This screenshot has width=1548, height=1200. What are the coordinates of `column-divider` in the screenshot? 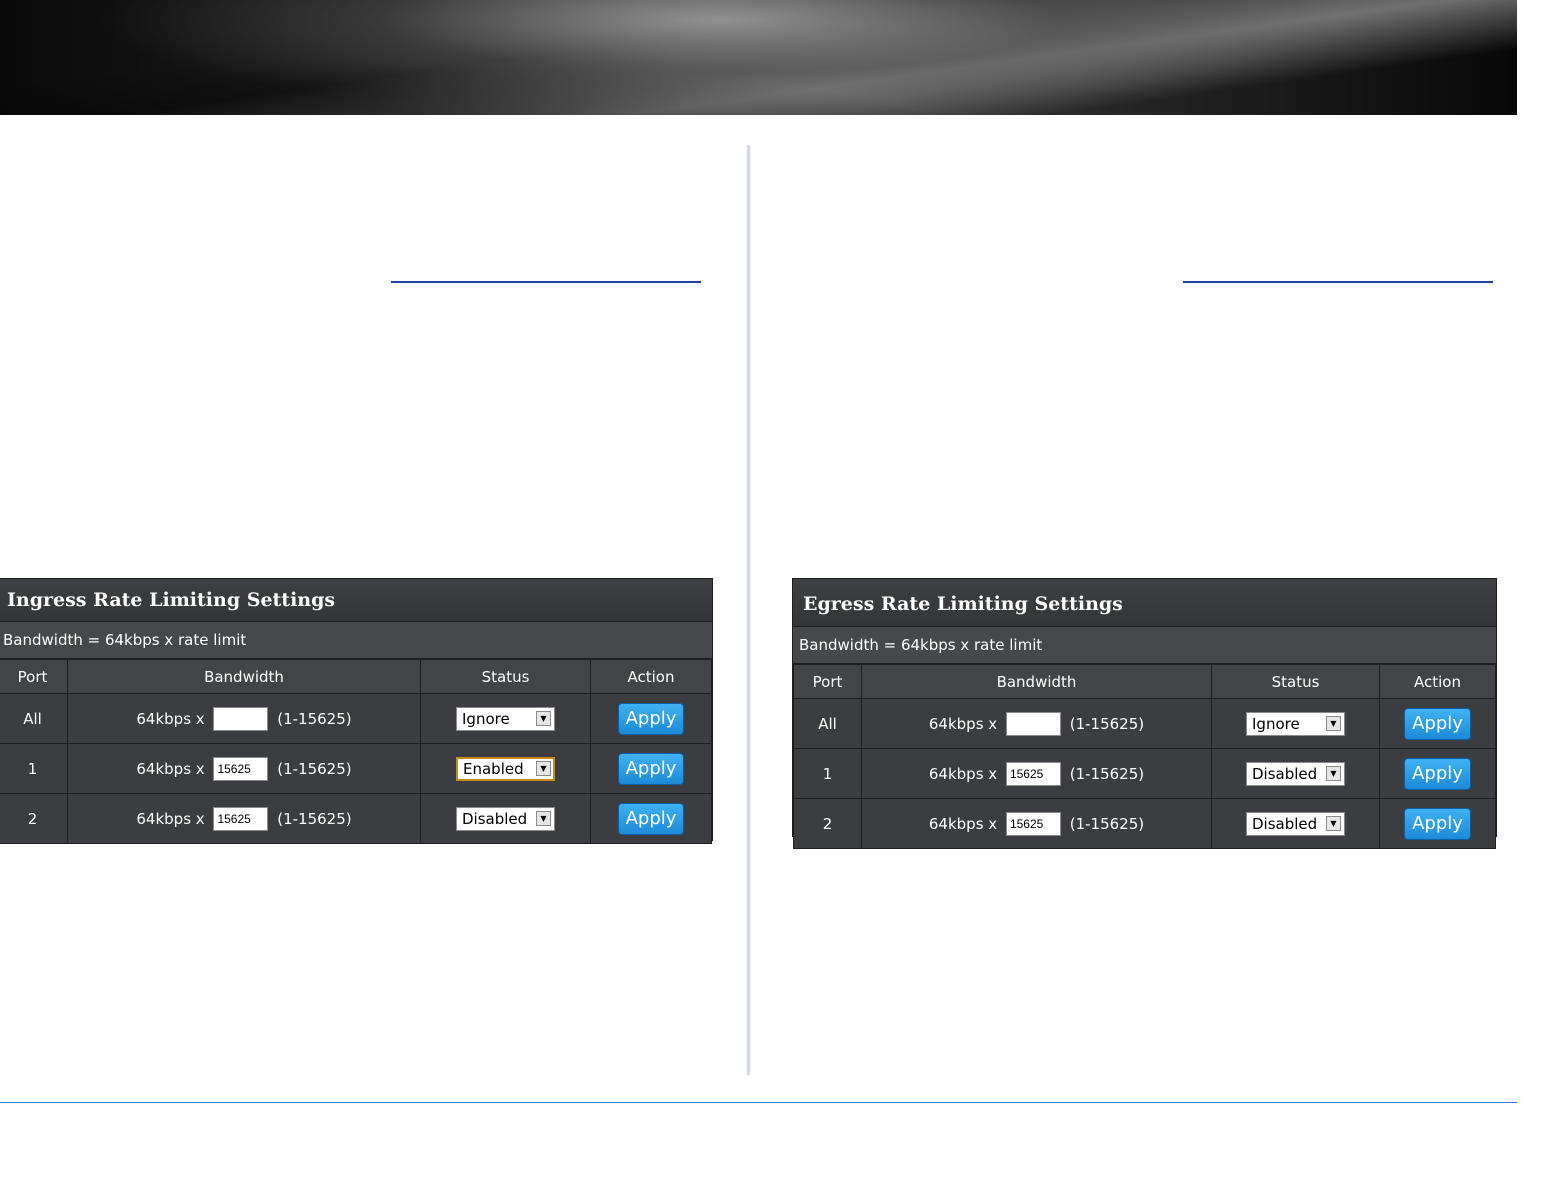 It's located at (748, 610).